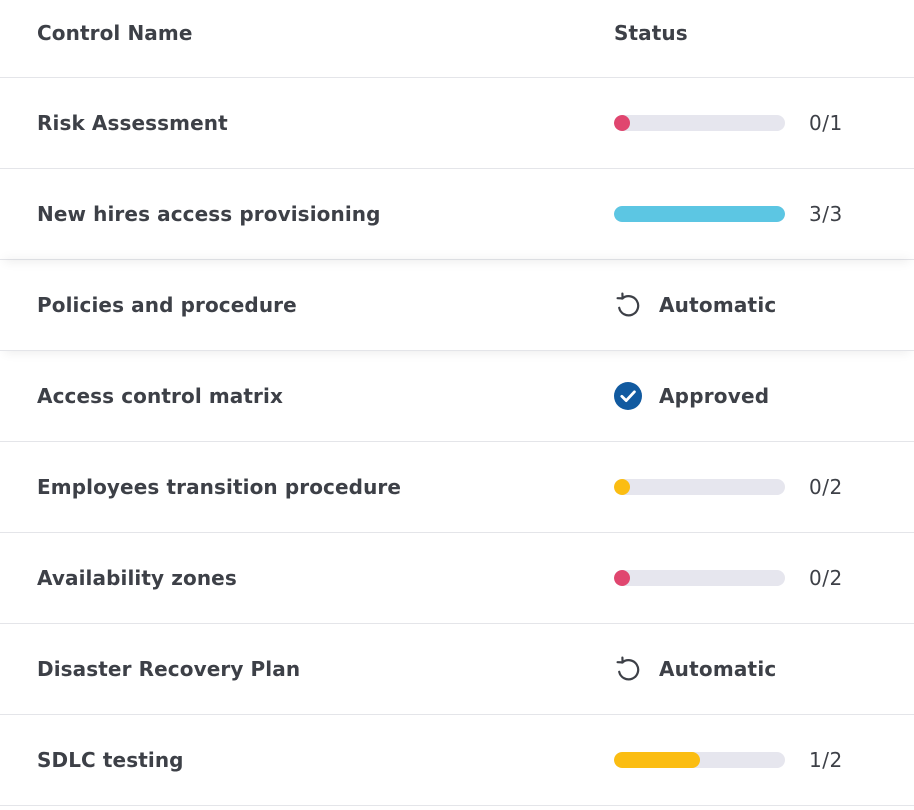  I want to click on progress-count: 0/1, so click(826, 123).